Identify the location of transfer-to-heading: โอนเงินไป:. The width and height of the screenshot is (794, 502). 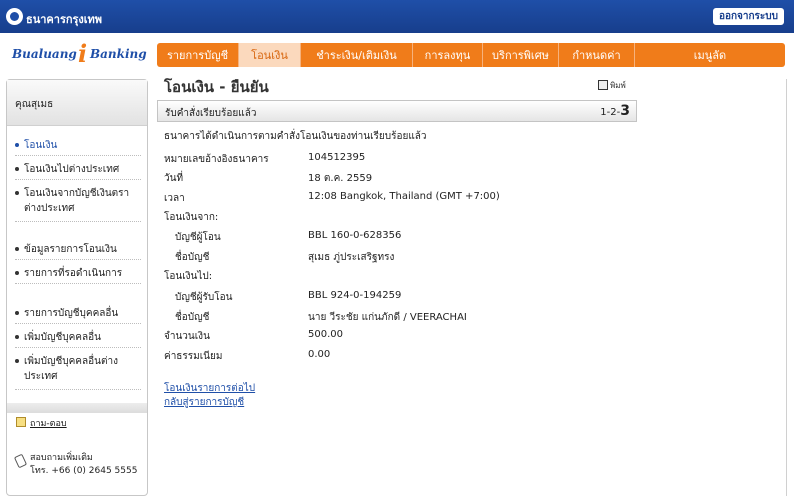
(188, 276).